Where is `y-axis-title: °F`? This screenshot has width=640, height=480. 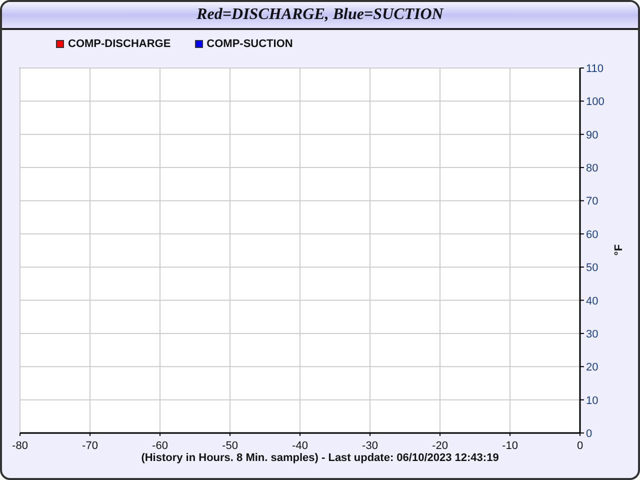 y-axis-title: °F is located at coordinates (619, 250).